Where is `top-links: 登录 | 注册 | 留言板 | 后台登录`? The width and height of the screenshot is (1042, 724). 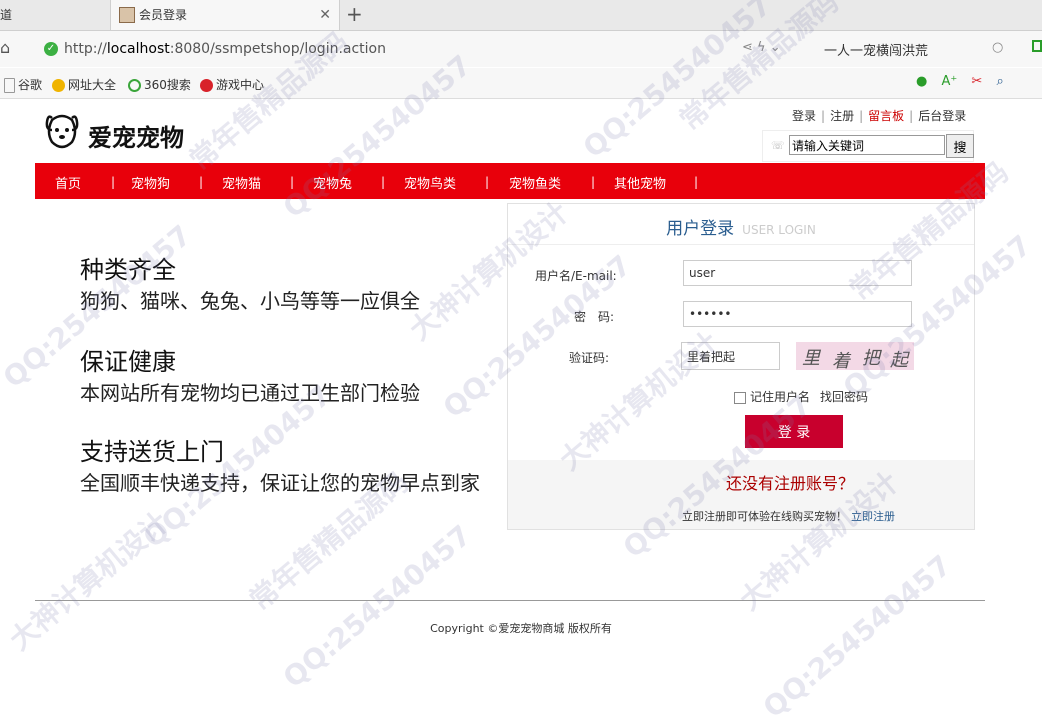 top-links: 登录 | 注册 | 留言板 | 后台登录 is located at coordinates (879, 116).